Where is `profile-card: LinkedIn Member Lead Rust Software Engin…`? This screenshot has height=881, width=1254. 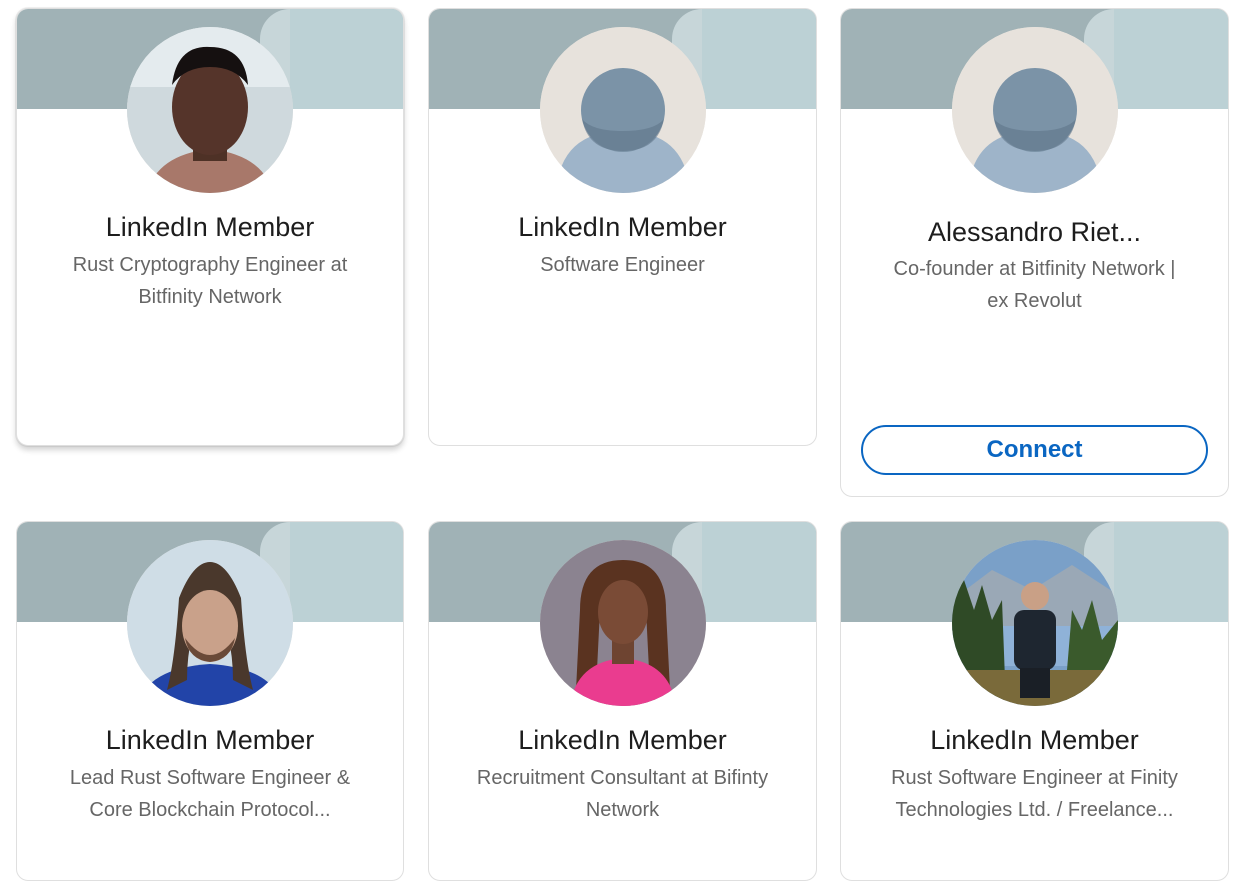
profile-card: LinkedIn Member Lead Rust Software Engin… is located at coordinates (210, 701).